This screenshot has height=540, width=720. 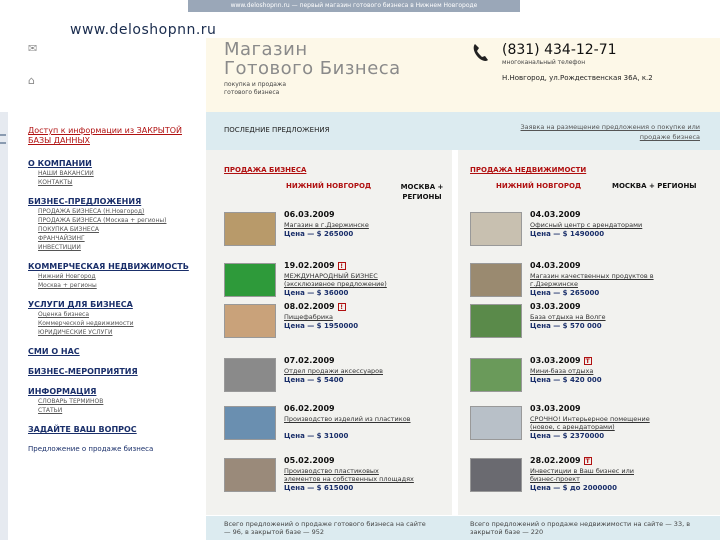 I want to click on sidebar-item: Нижний Новгород, so click(x=115, y=276).